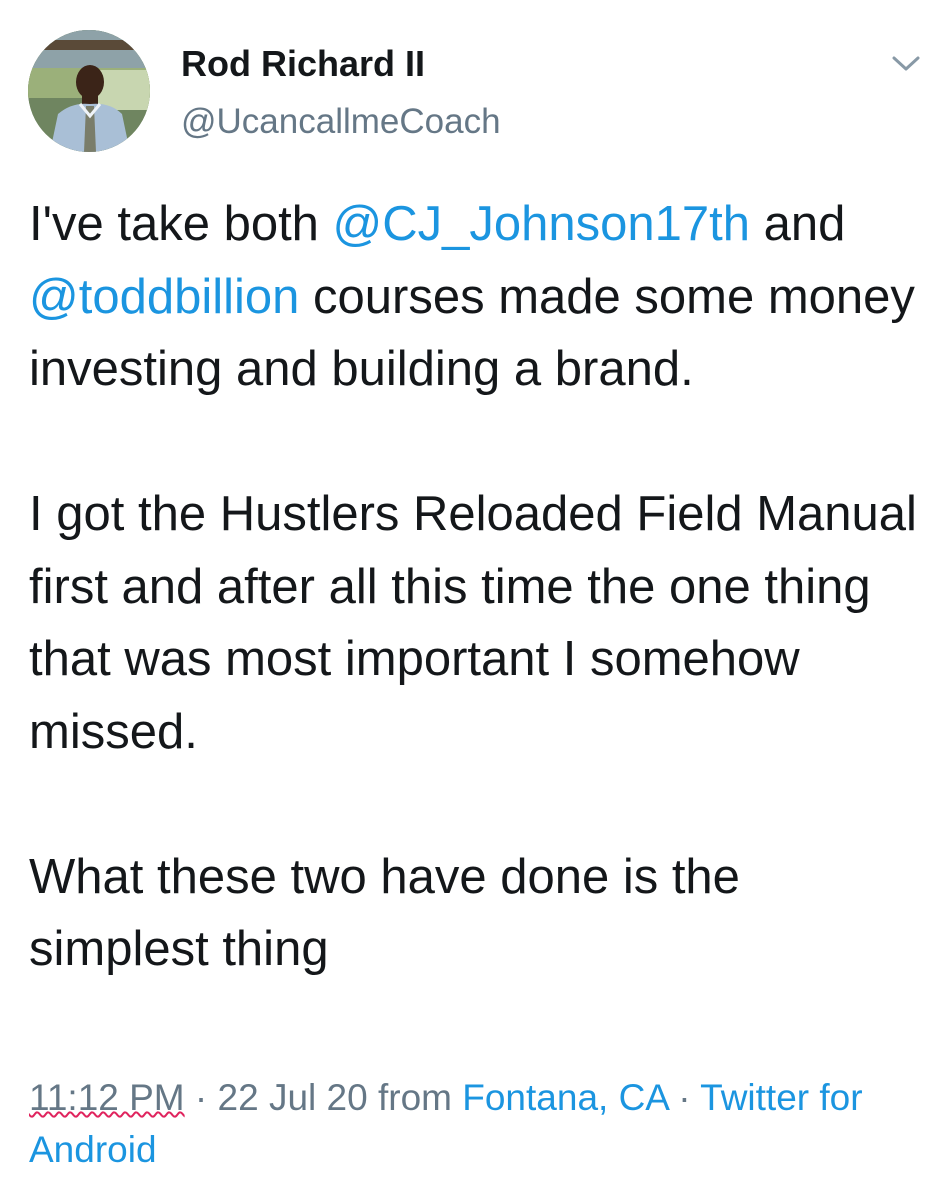 The height and width of the screenshot is (1200, 947). What do you see at coordinates (340, 1097) in the screenshot?
I see `tweet-date: 22 Jul 20 from` at bounding box center [340, 1097].